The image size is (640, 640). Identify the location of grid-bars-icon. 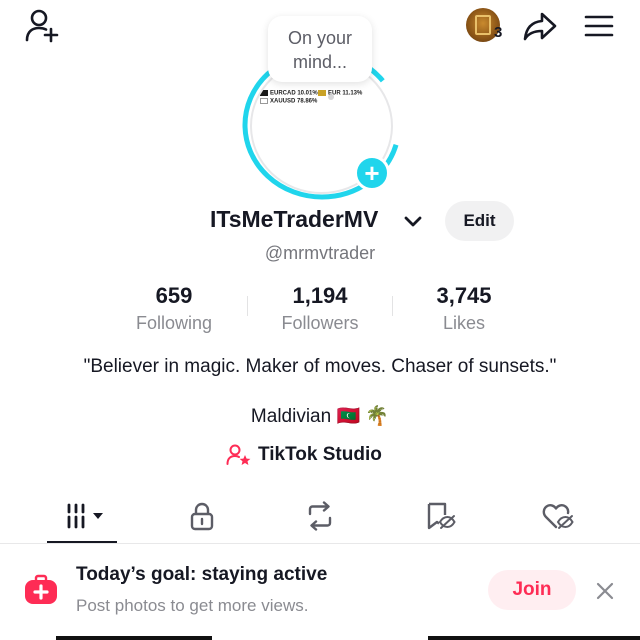
(85, 516).